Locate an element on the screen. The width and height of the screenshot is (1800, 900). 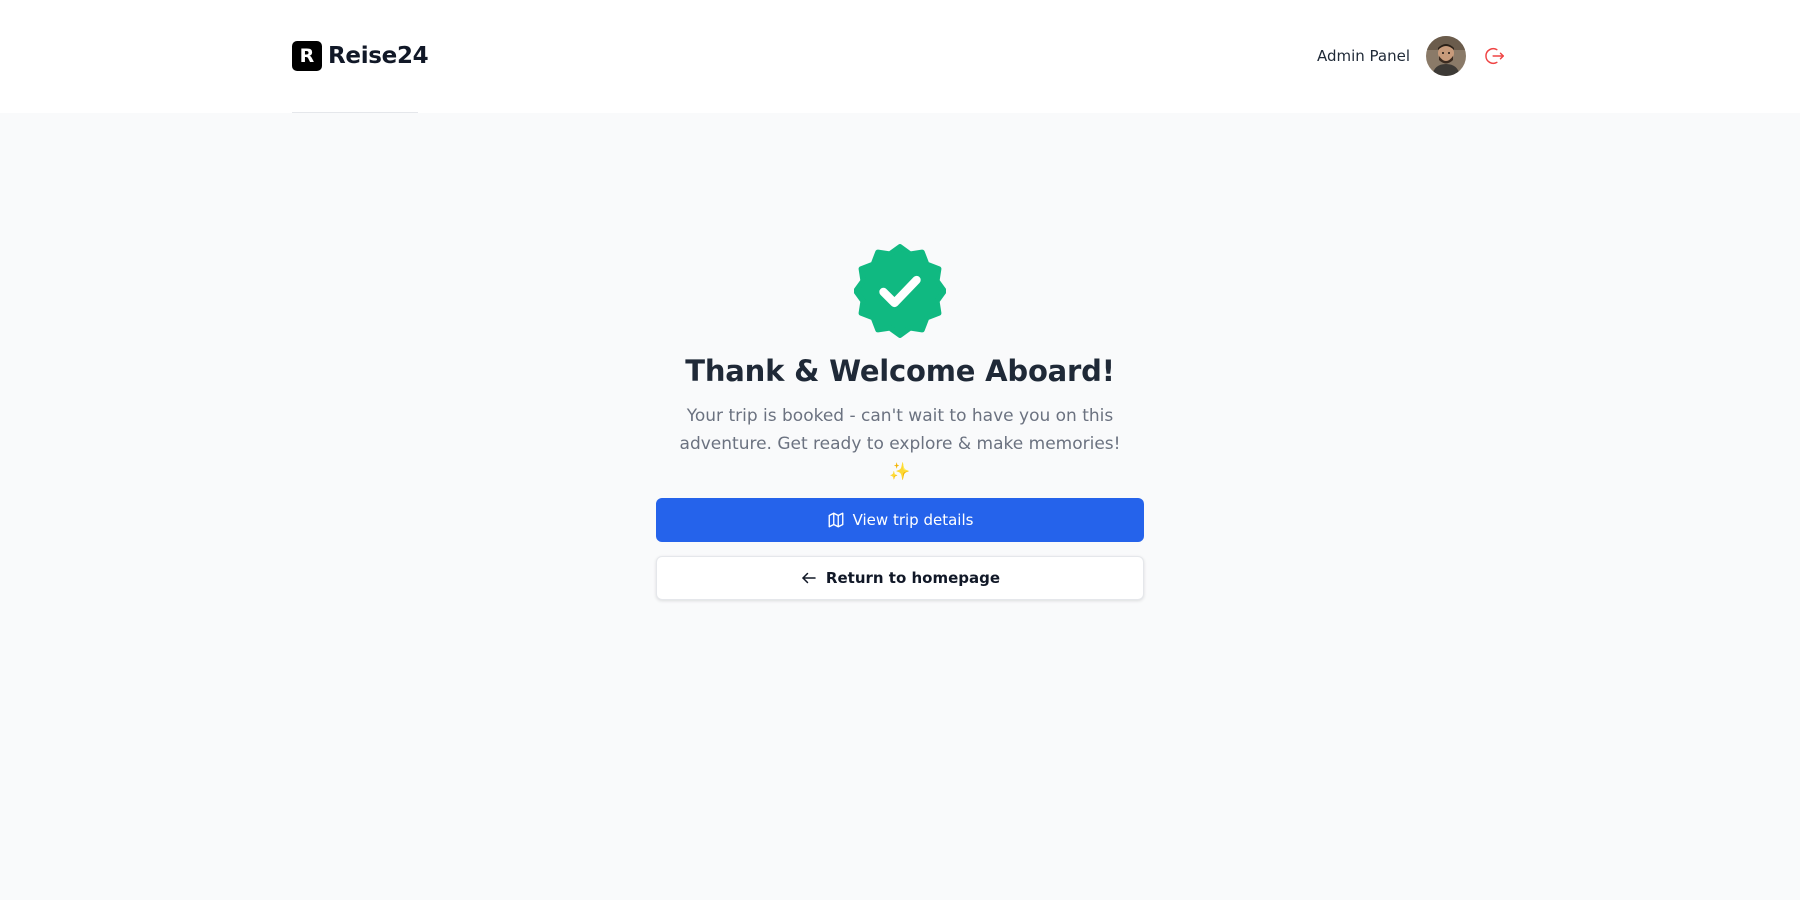
arrow-left-icon is located at coordinates (809, 578).